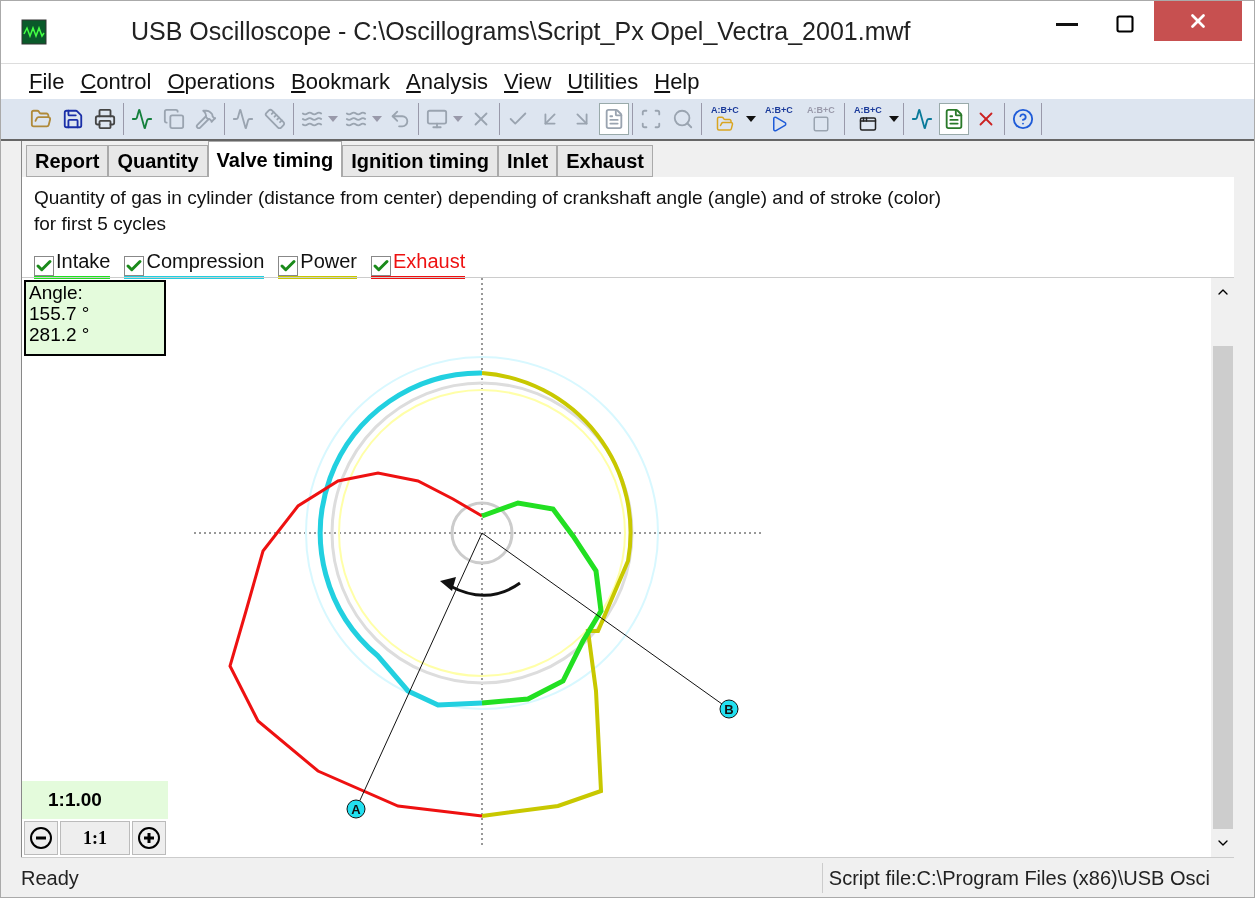 This screenshot has width=1255, height=898. What do you see at coordinates (356, 809) in the screenshot?
I see `cursor-marker: A` at bounding box center [356, 809].